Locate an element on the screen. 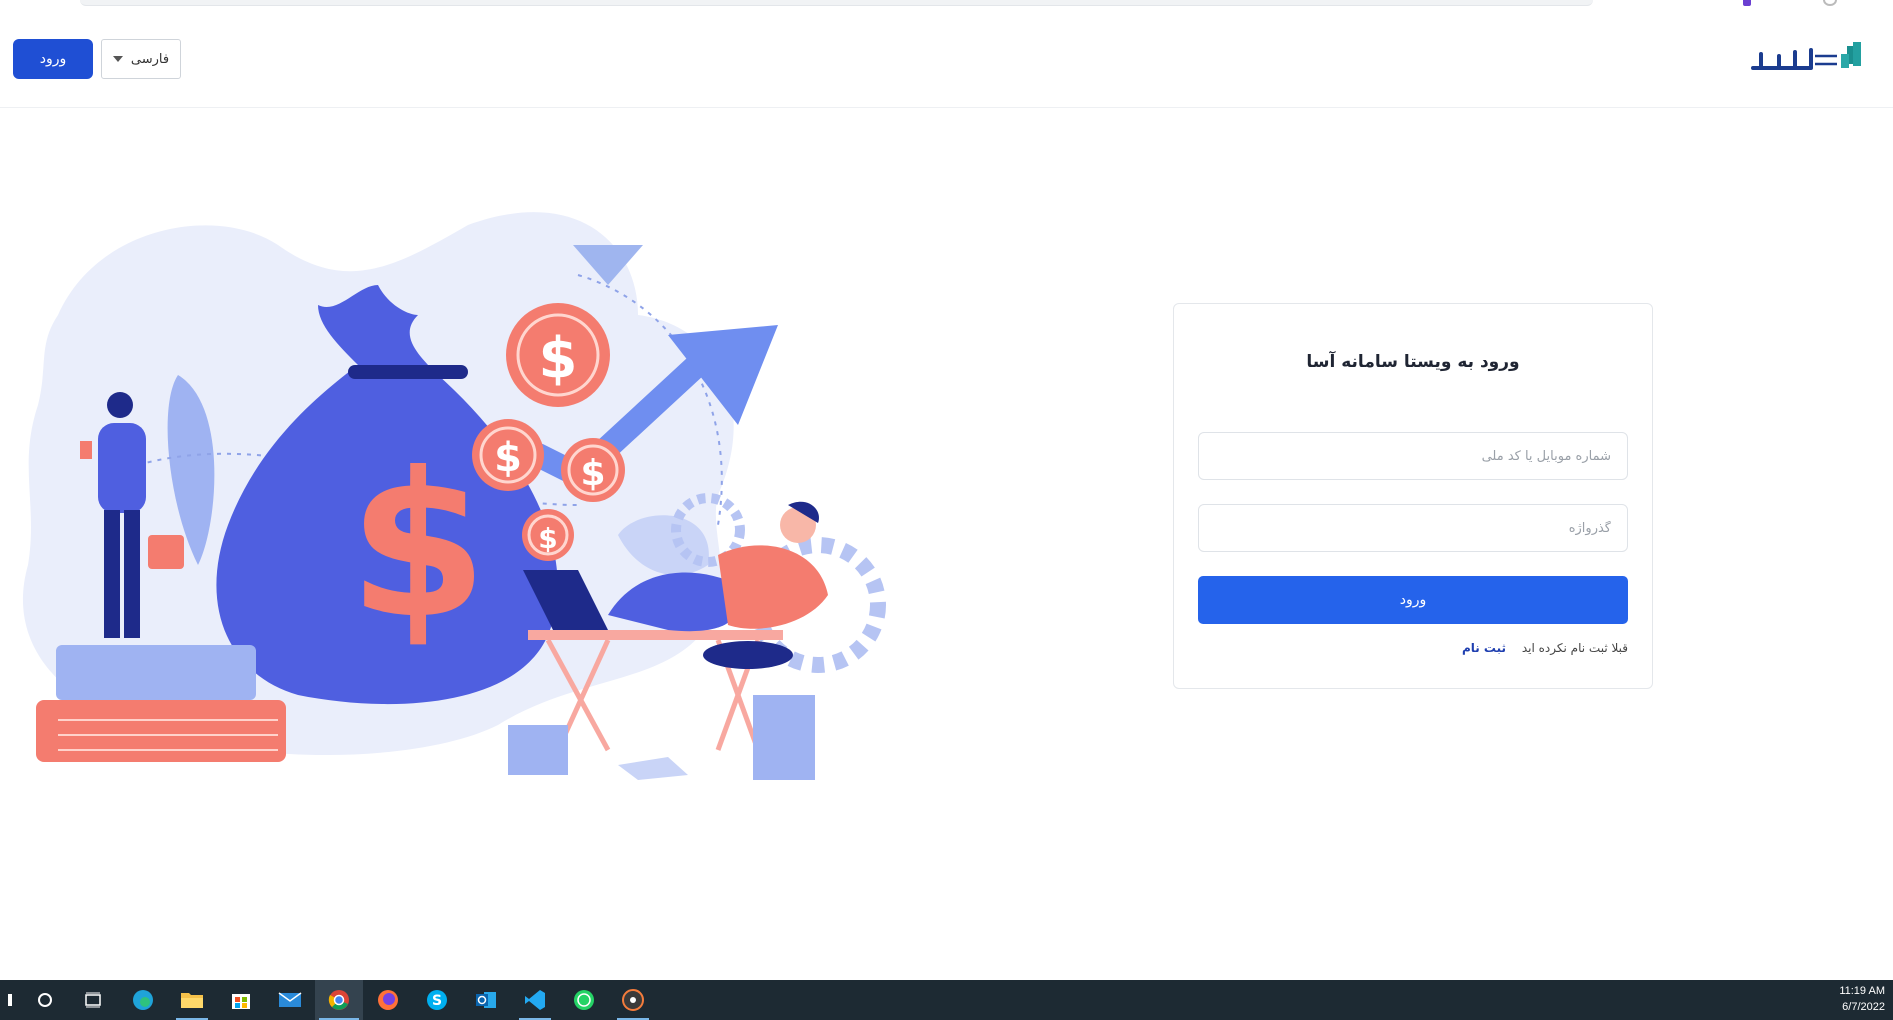 Image resolution: width=1893 pixels, height=1020 pixels. clock-time: 11:19 AM is located at coordinates (1862, 991).